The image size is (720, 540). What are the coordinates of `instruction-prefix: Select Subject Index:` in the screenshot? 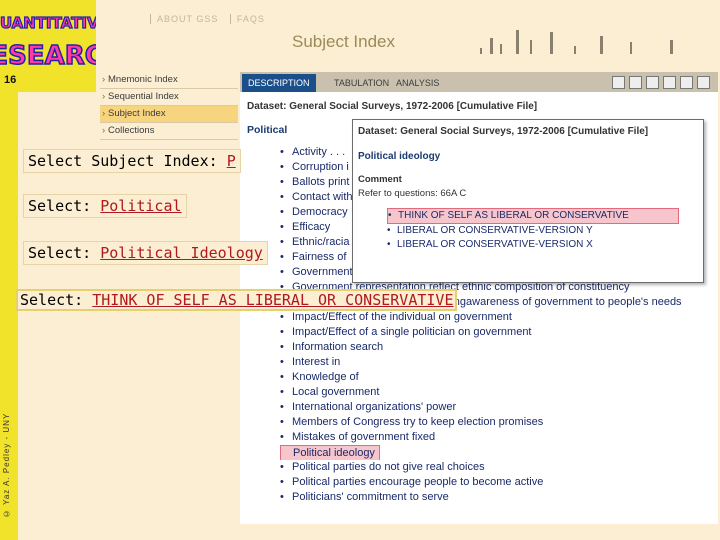 It's located at (123, 161).